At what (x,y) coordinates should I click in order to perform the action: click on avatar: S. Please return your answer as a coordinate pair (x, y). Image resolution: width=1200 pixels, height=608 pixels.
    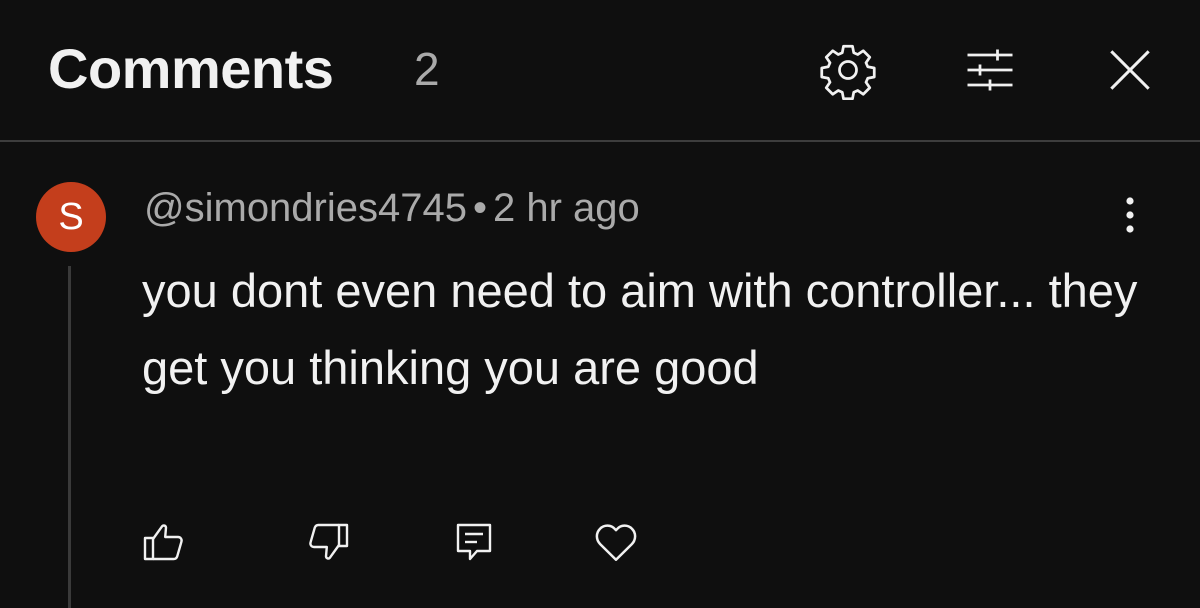
    Looking at the image, I should click on (71, 217).